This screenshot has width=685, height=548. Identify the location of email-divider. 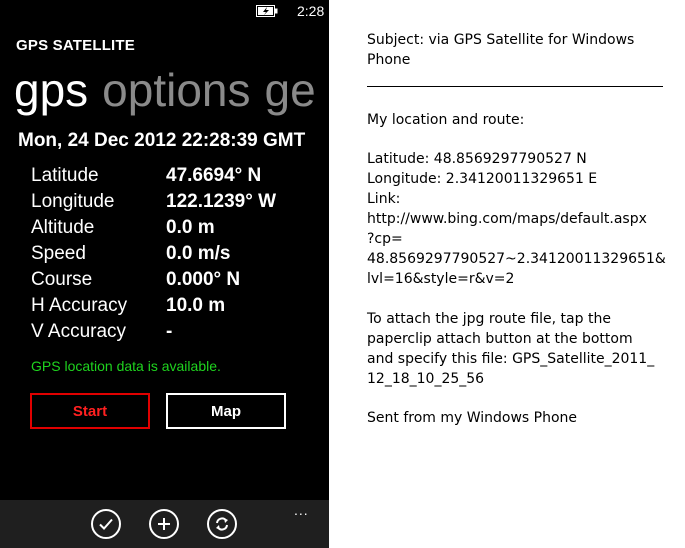
(515, 86).